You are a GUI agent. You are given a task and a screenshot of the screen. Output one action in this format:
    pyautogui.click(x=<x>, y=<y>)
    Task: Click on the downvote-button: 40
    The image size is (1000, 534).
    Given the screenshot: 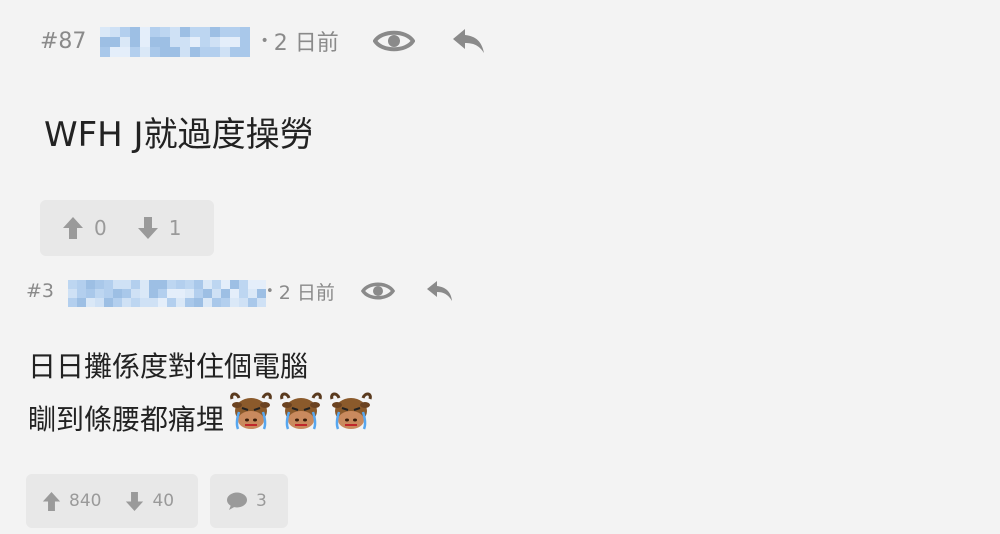 What is the action you would take?
    pyautogui.click(x=149, y=501)
    